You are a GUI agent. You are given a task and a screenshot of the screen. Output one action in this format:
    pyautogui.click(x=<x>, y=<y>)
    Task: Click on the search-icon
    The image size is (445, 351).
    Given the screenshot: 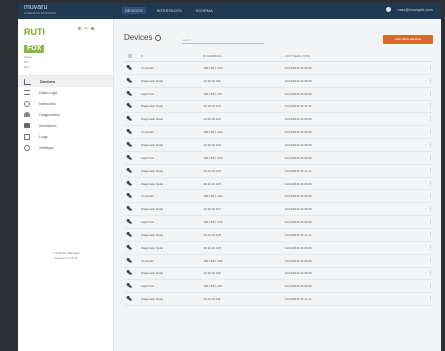 What is the action you would take?
    pyautogui.click(x=158, y=37)
    